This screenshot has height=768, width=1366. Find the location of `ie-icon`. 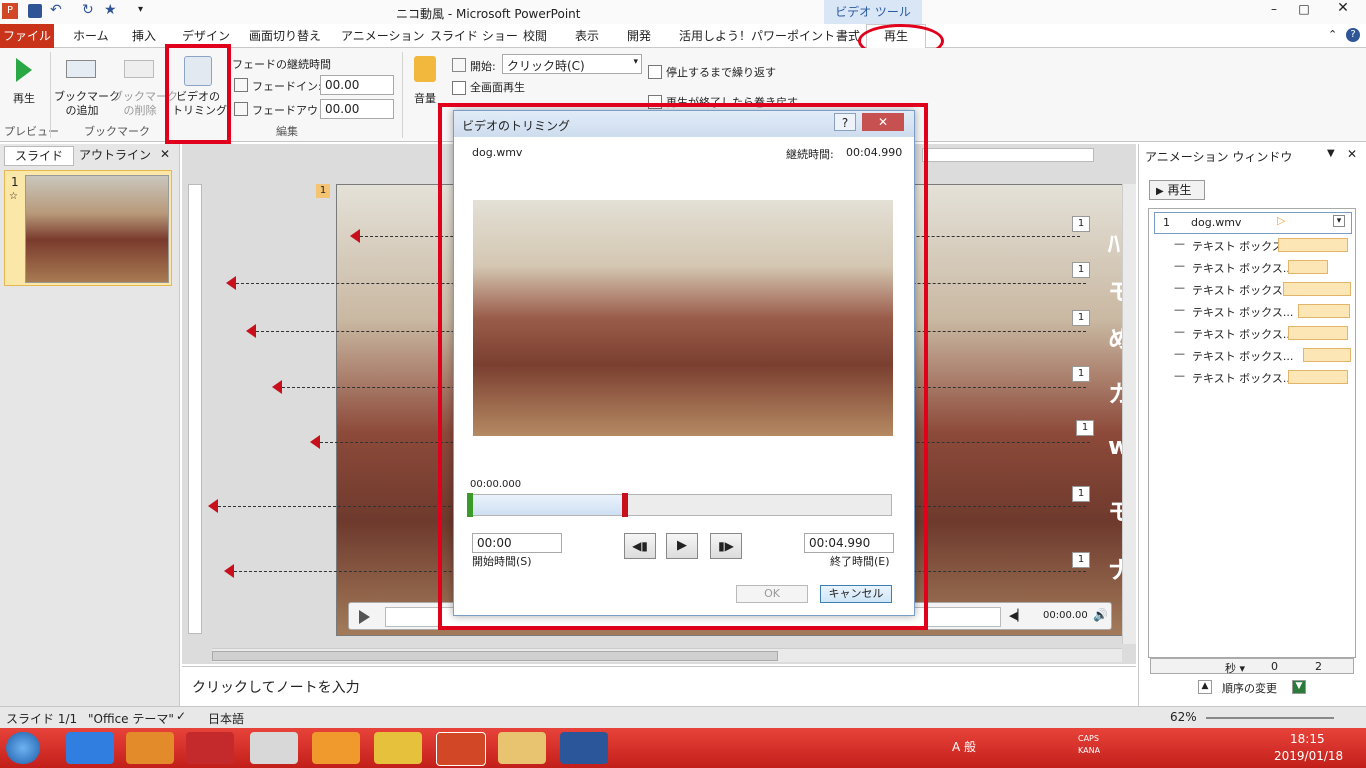

ie-icon is located at coordinates (90, 748).